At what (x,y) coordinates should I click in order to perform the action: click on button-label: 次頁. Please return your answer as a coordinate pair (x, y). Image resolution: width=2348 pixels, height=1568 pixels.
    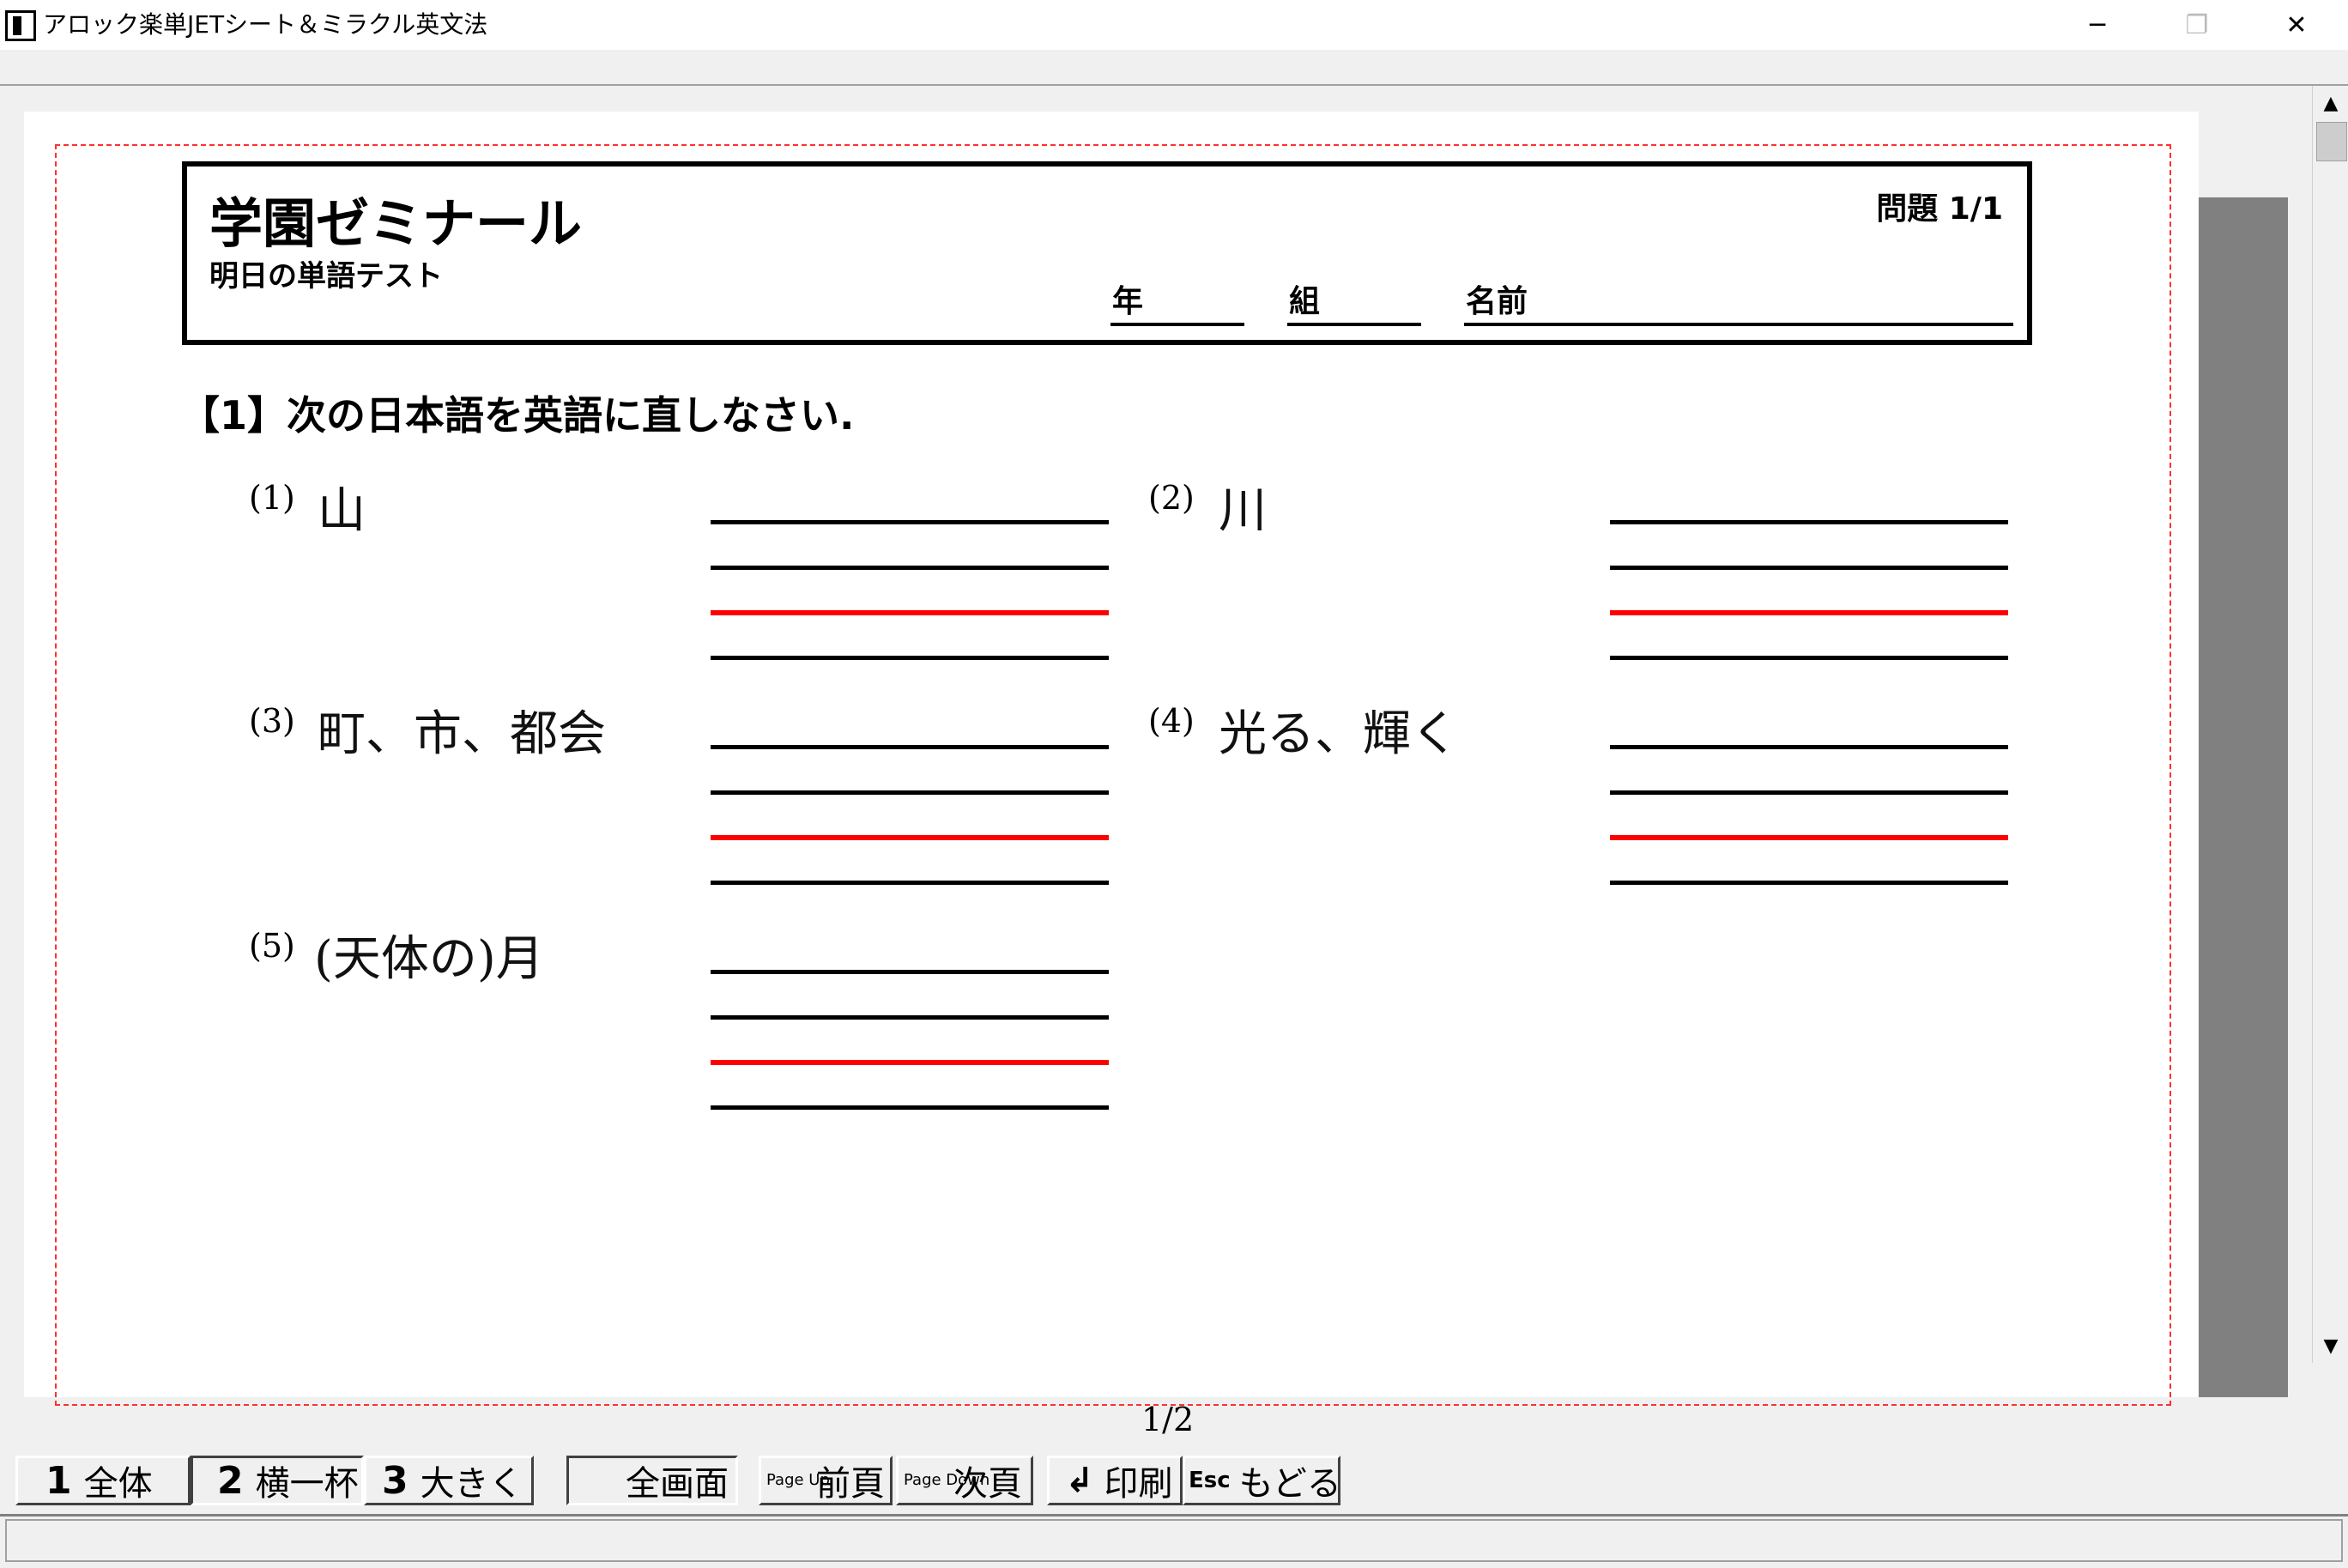
    Looking at the image, I should click on (987, 1484).